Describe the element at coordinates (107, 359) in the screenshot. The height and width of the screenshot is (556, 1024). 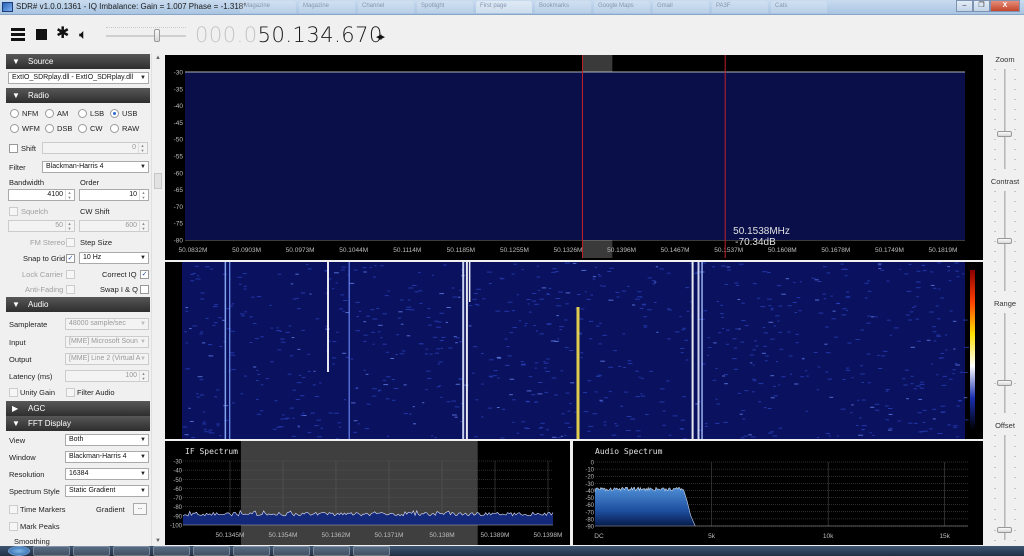
I see `audio-output-select: [MME] Line 2 (Virtual A ▼` at that location.